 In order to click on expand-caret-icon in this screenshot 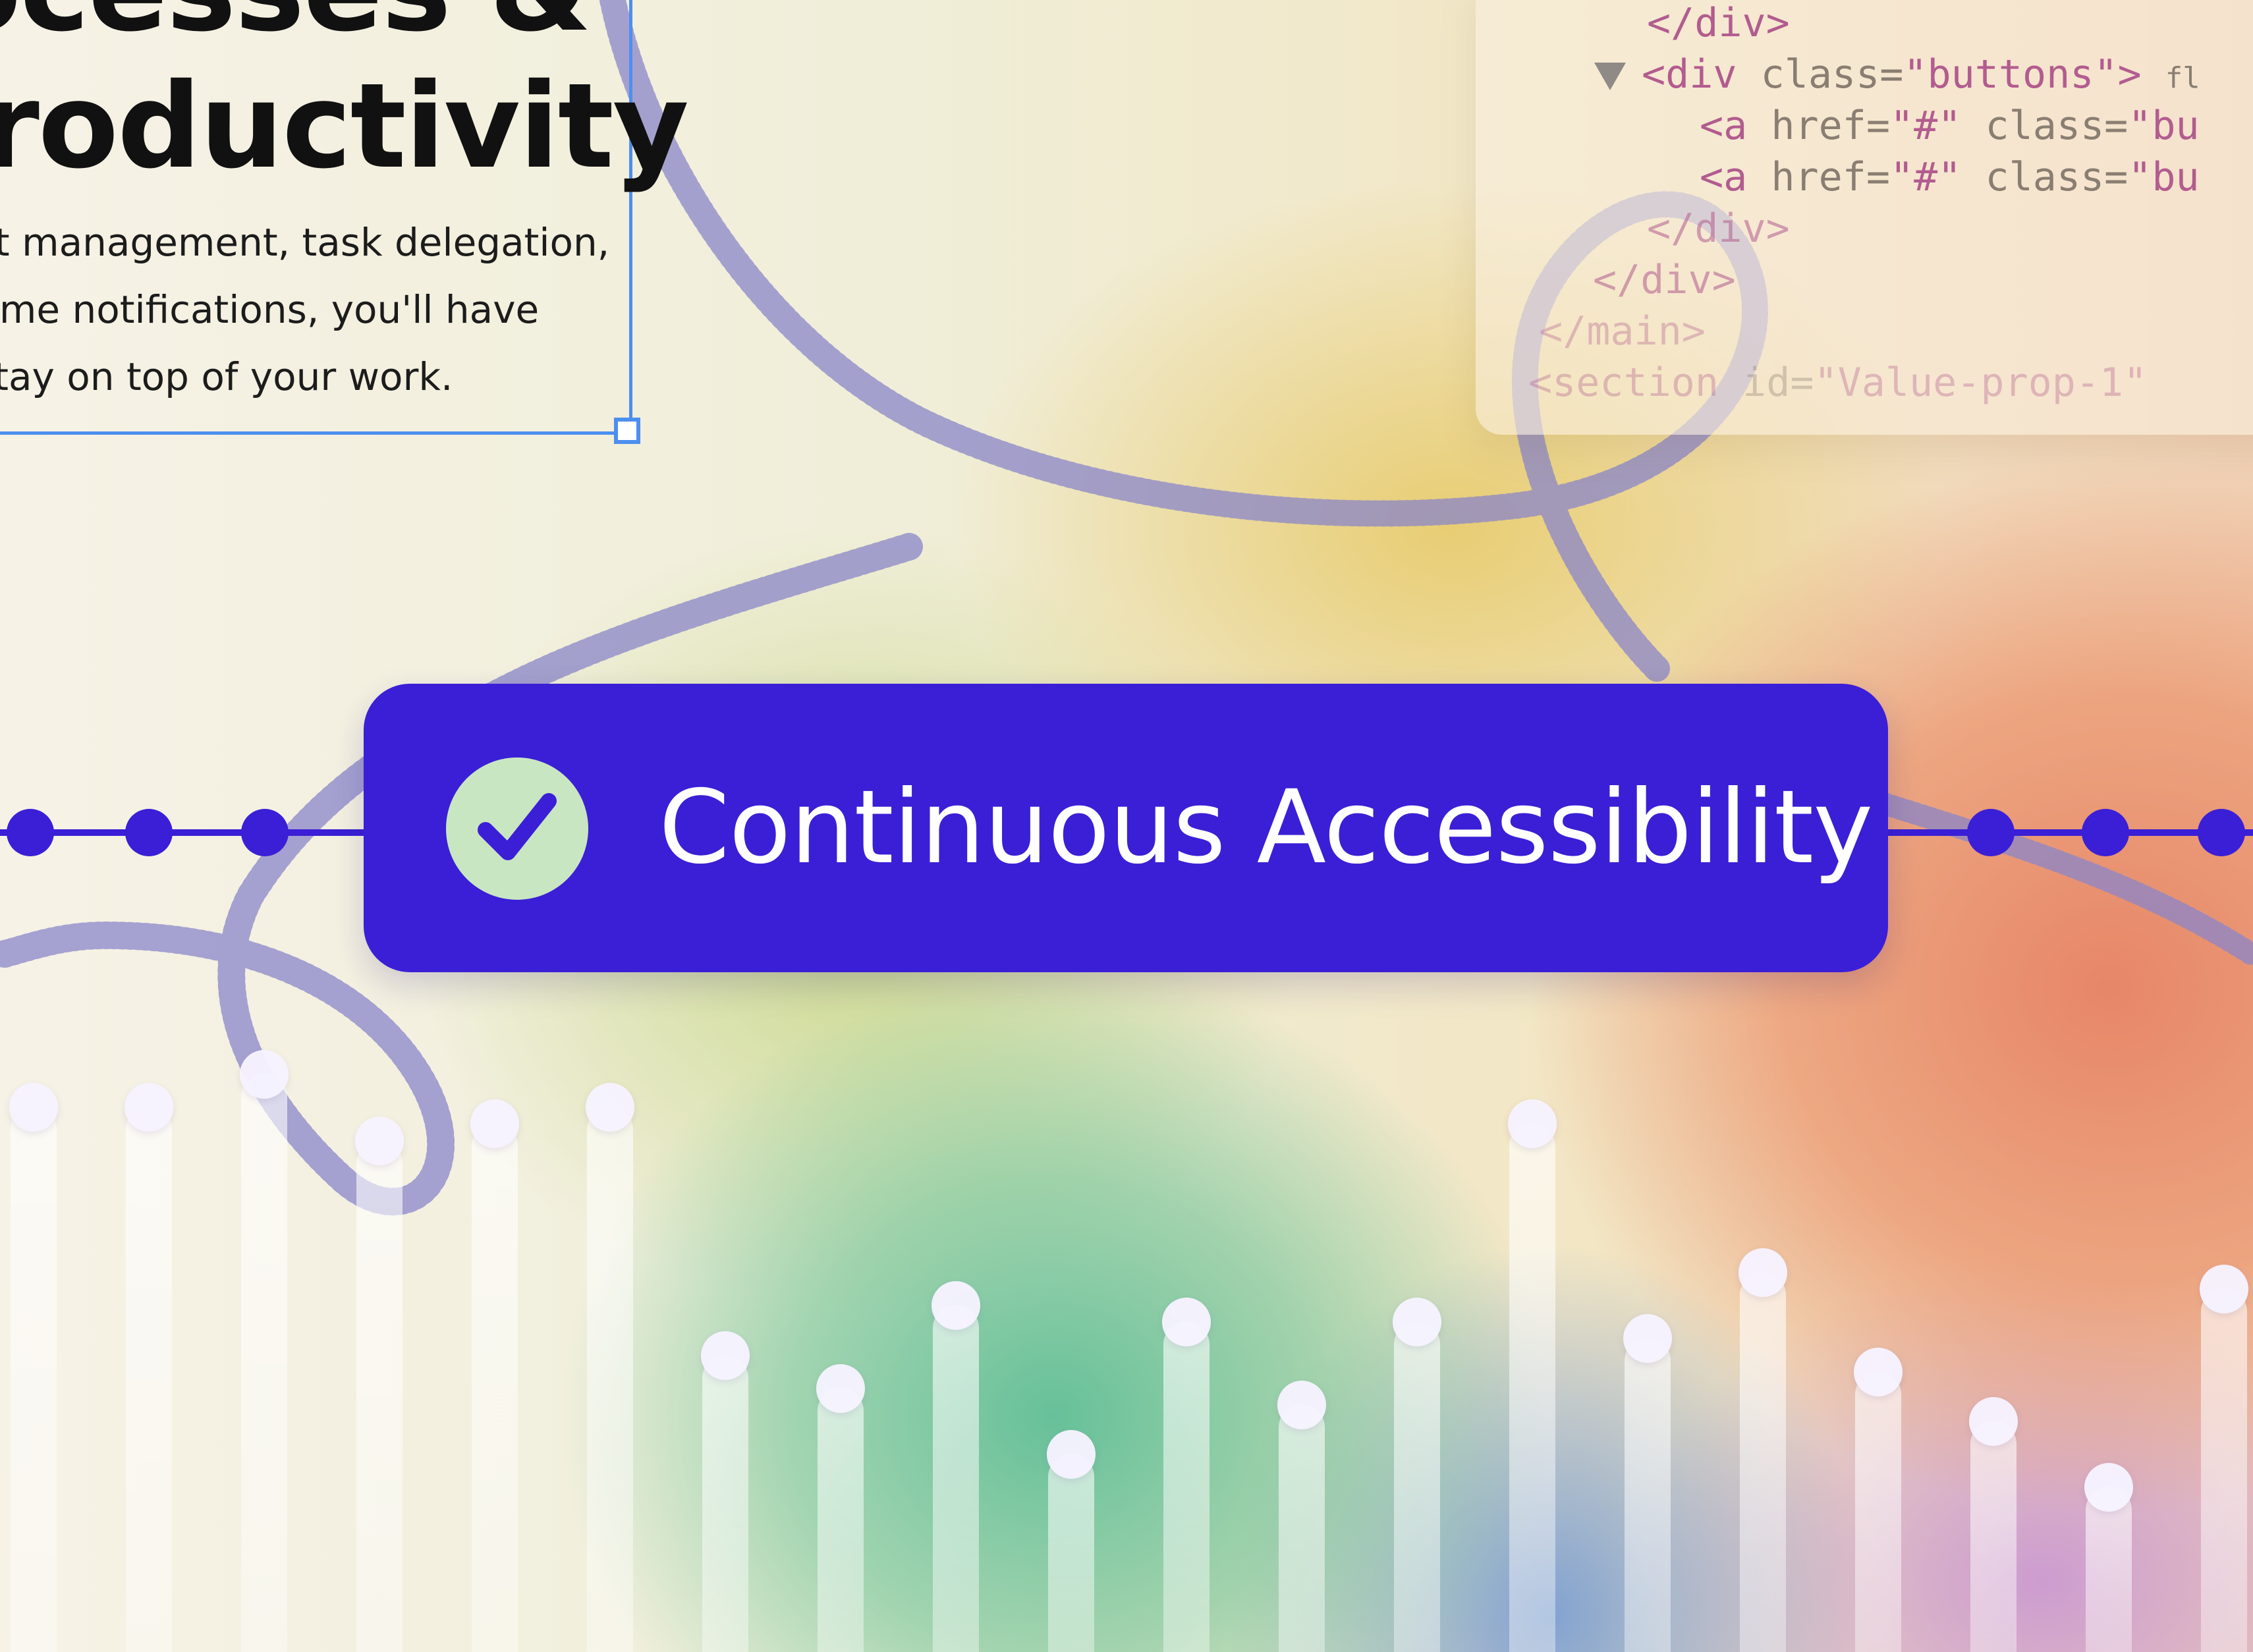, I will do `click(1610, 77)`.